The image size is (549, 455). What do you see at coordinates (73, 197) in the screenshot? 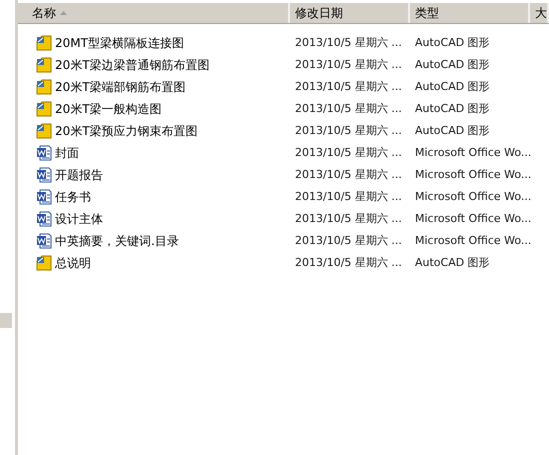
I see `file-name: 任务书` at bounding box center [73, 197].